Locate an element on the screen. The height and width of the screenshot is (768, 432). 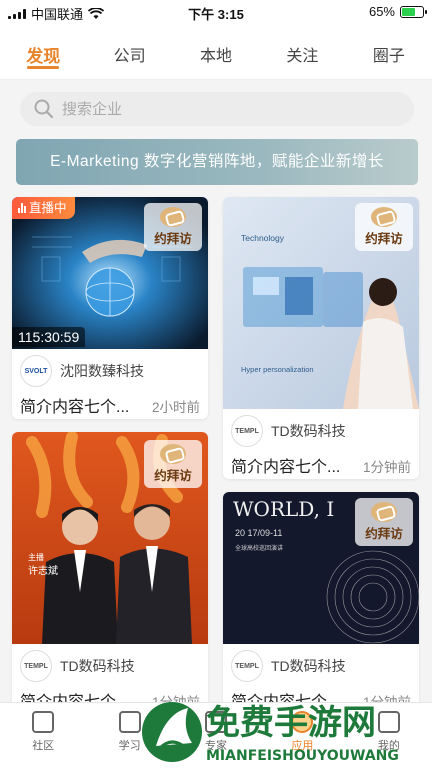
bottom-nav: 社区 学习 专家 应用 我的 is located at coordinates (216, 735).